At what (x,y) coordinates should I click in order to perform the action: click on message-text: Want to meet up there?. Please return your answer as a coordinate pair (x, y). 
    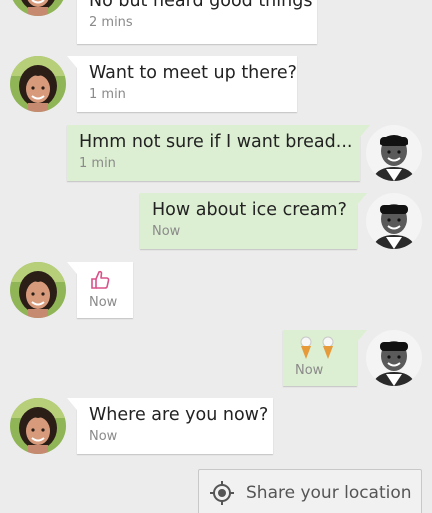
    Looking at the image, I should click on (193, 73).